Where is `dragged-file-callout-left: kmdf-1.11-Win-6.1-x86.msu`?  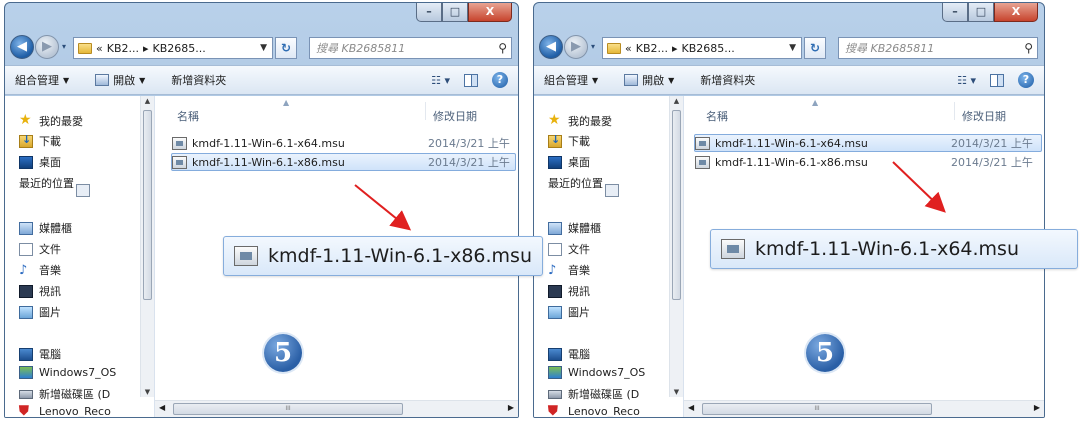
dragged-file-callout-left: kmdf-1.11-Win-6.1-x86.msu is located at coordinates (383, 256).